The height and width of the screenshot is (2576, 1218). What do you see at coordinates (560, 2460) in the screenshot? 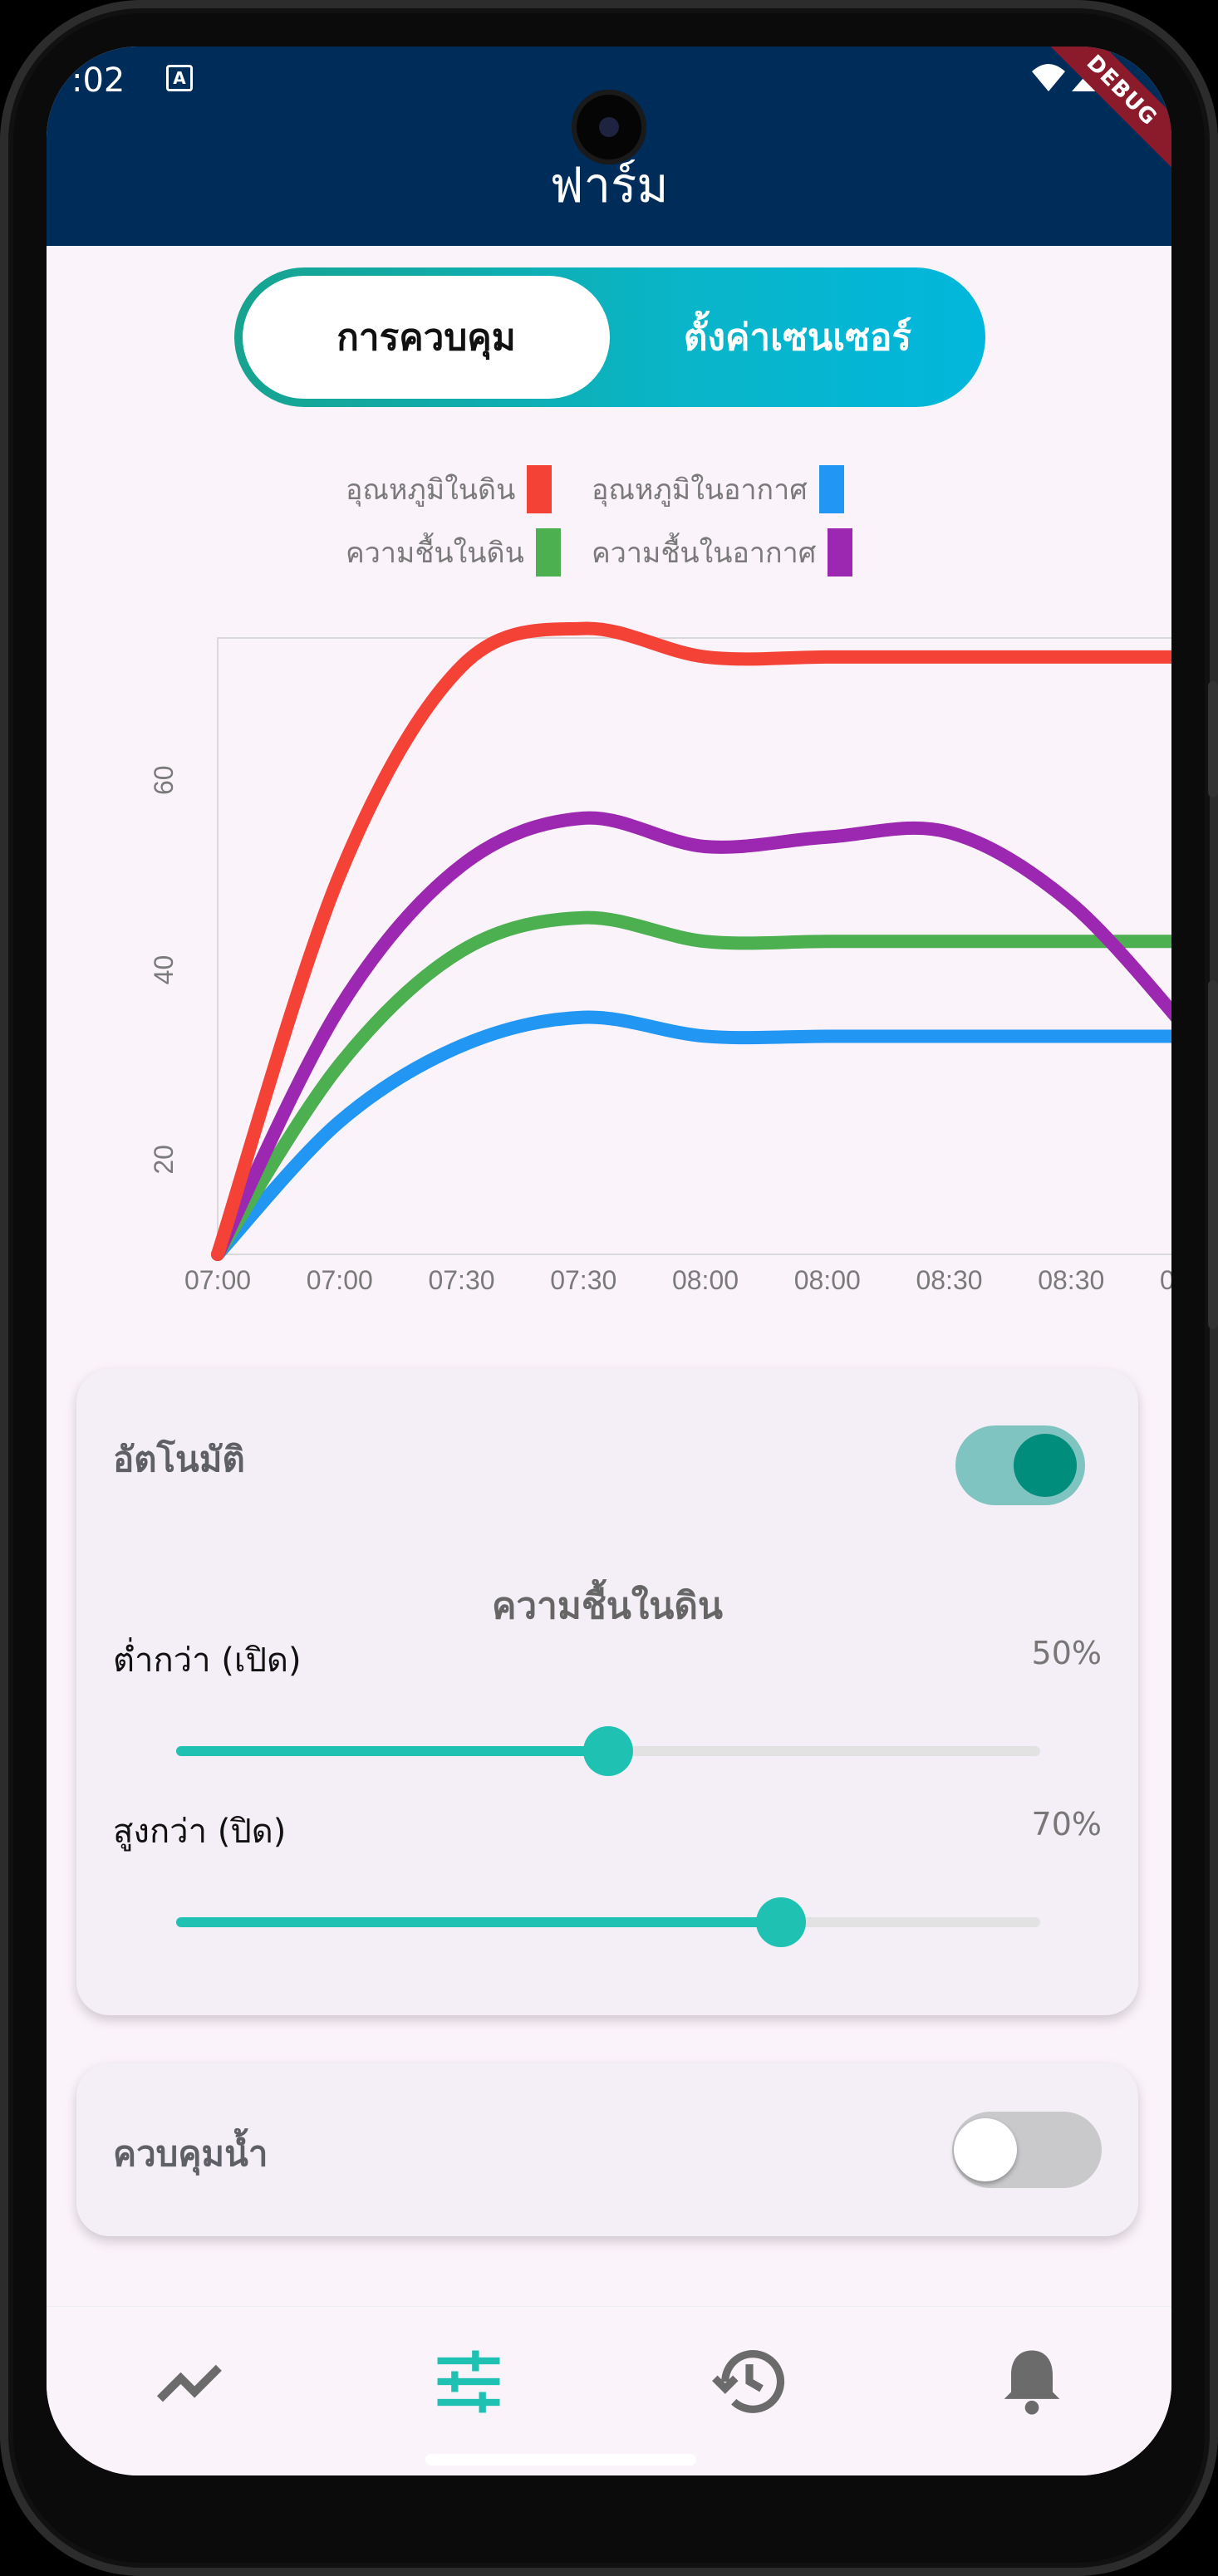
I see `home-indicator` at bounding box center [560, 2460].